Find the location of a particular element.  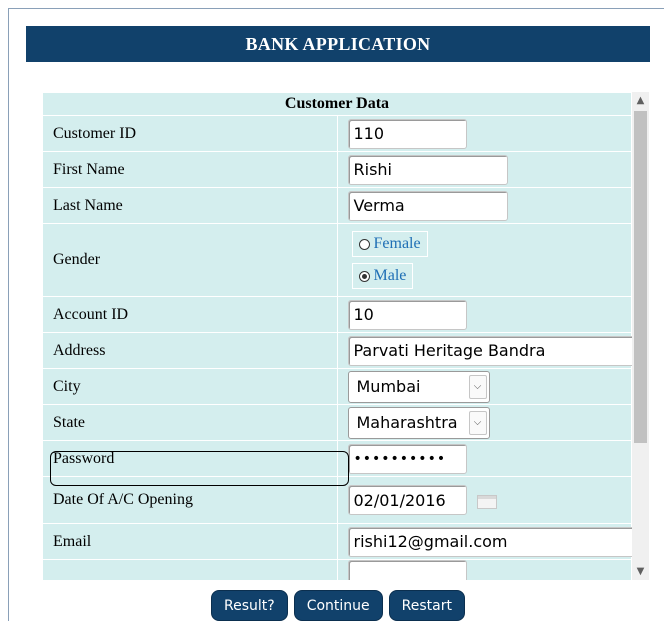

table-row: Address Parvati Heritage Bandra is located at coordinates (337, 350).